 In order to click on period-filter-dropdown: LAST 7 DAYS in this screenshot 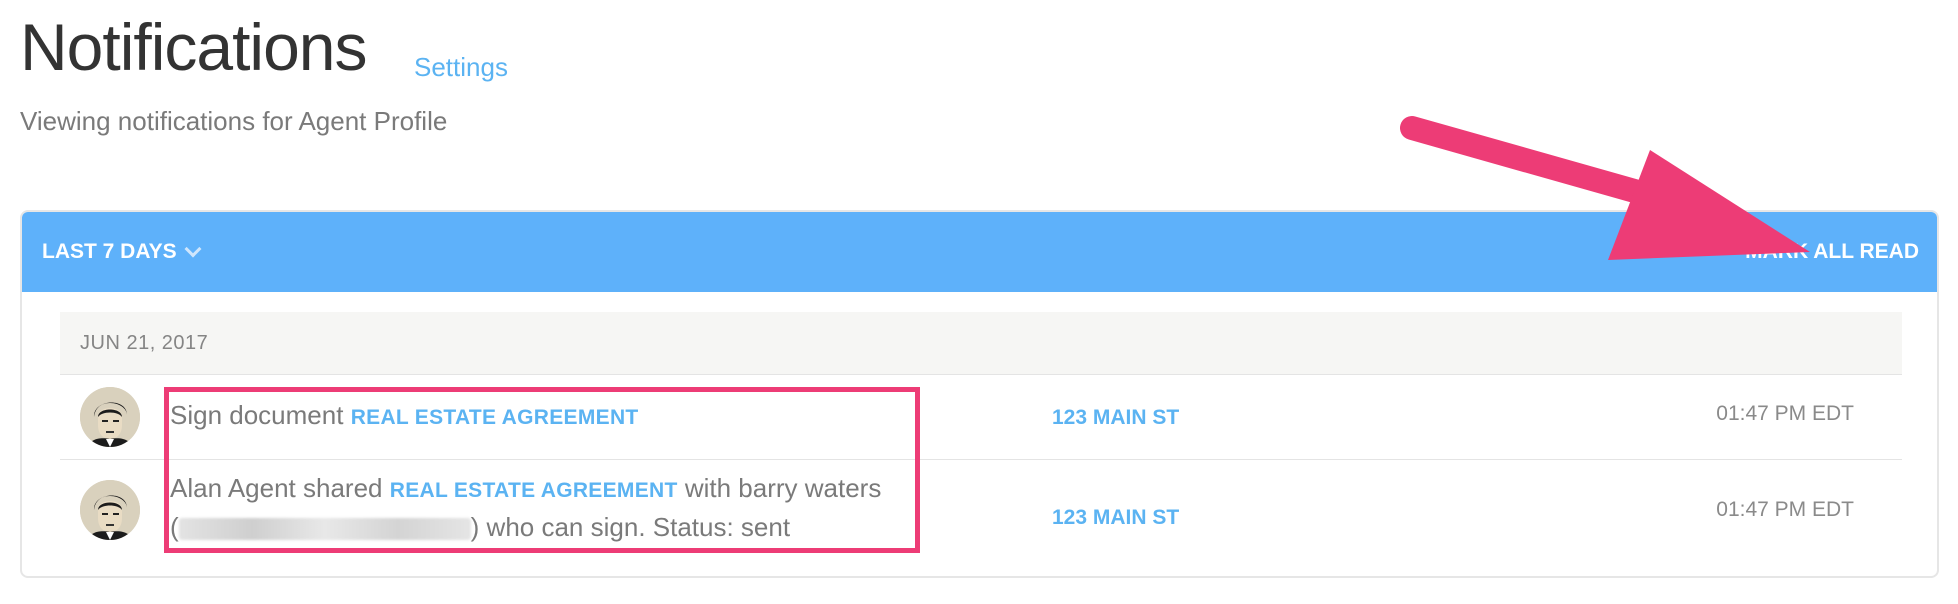, I will do `click(122, 252)`.